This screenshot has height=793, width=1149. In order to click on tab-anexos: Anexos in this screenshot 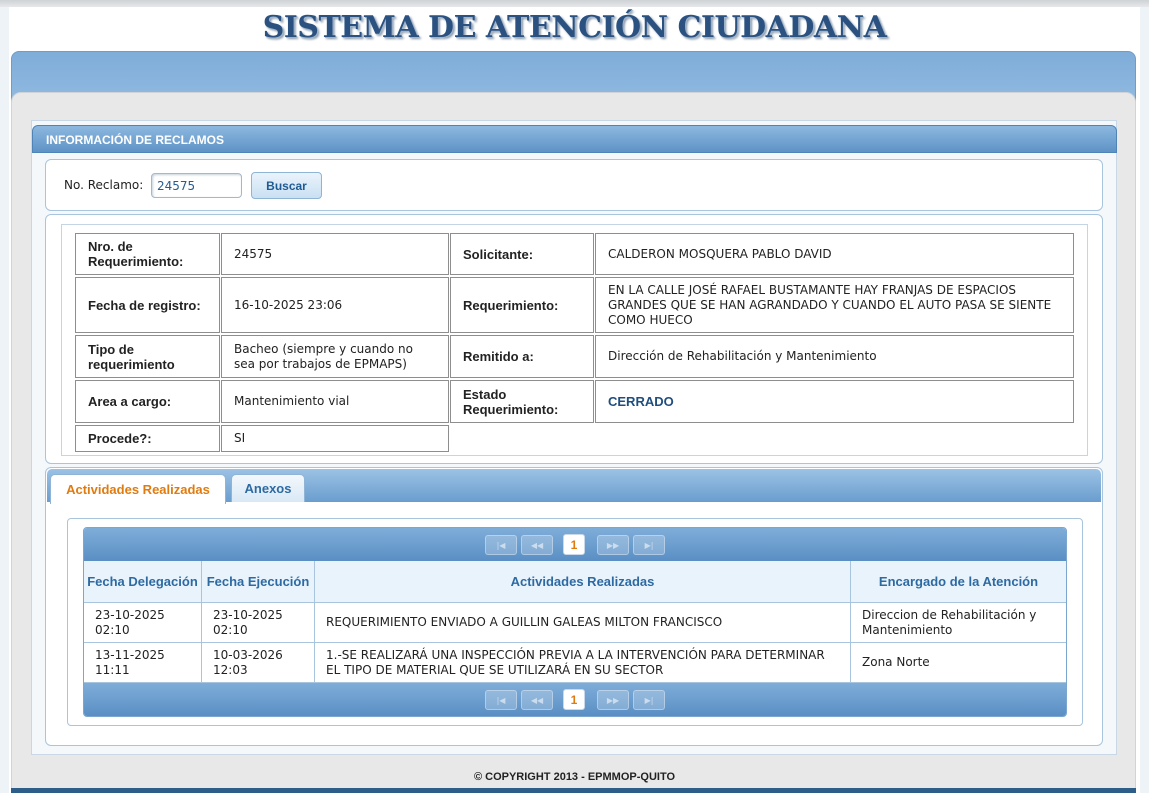, I will do `click(268, 488)`.